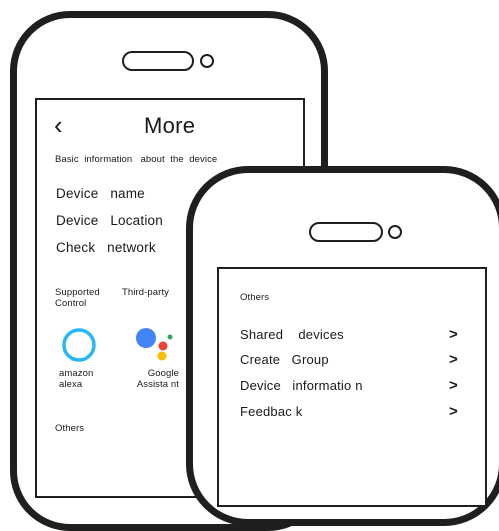 This screenshot has height=531, width=499. What do you see at coordinates (146, 292) in the screenshot?
I see `section-third-party: Third-party` at bounding box center [146, 292].